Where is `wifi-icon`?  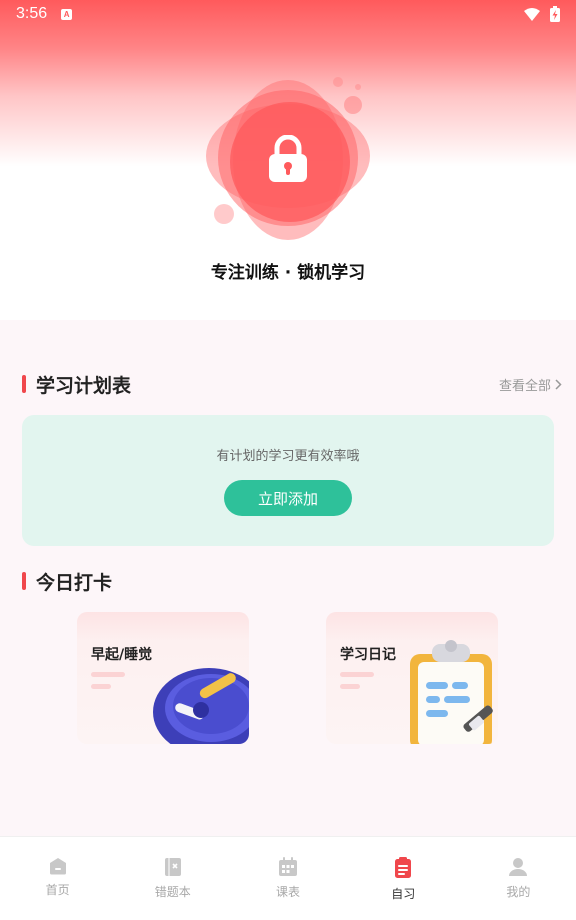
wifi-icon is located at coordinates (532, 14).